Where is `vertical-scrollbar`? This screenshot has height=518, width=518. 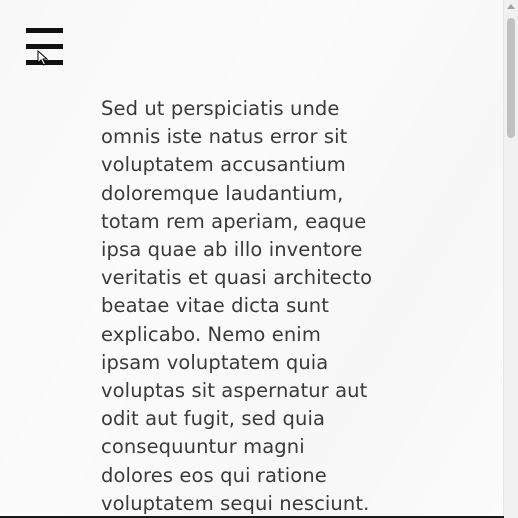 vertical-scrollbar is located at coordinates (510, 259).